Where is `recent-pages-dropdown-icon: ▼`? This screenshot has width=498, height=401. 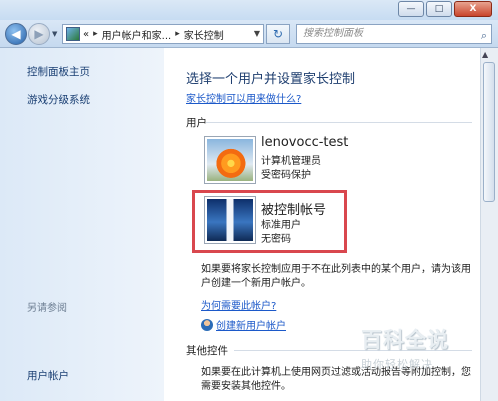 recent-pages-dropdown-icon: ▼ is located at coordinates (54, 34).